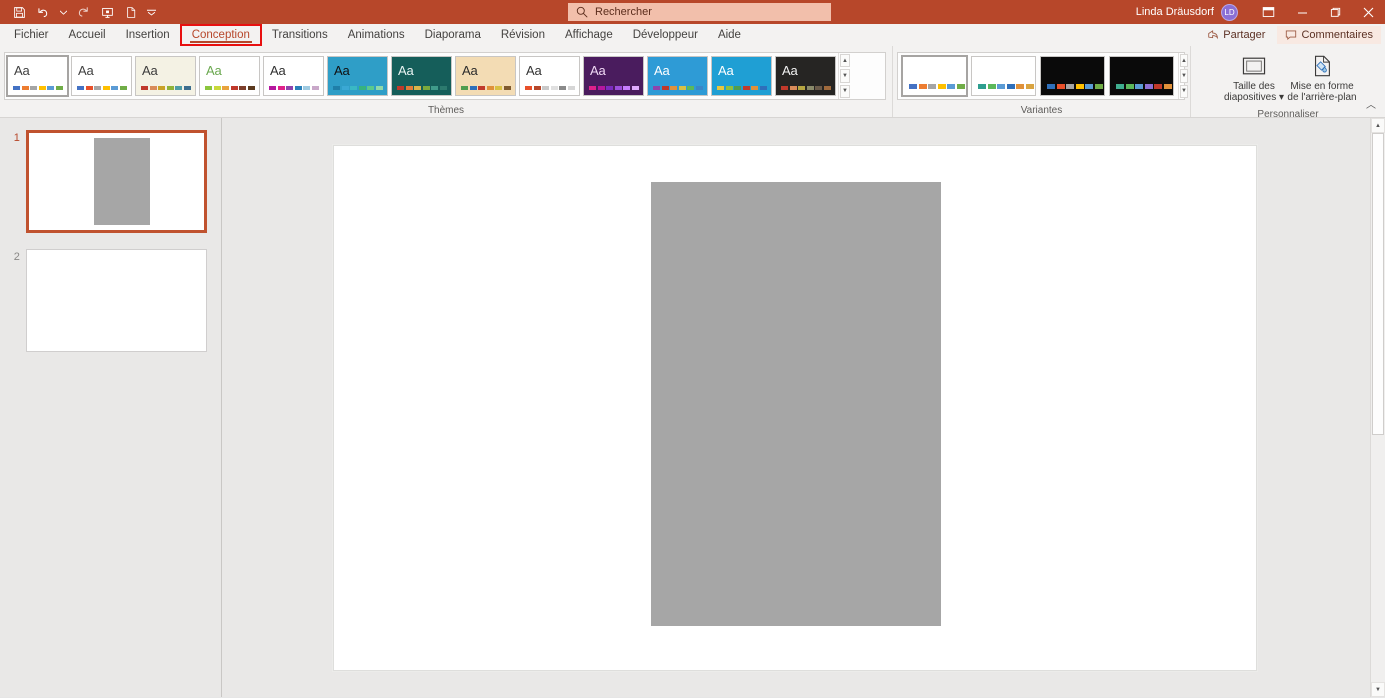  What do you see at coordinates (293, 76) in the screenshot?
I see `theme-thumbnail-damask: Aa` at bounding box center [293, 76].